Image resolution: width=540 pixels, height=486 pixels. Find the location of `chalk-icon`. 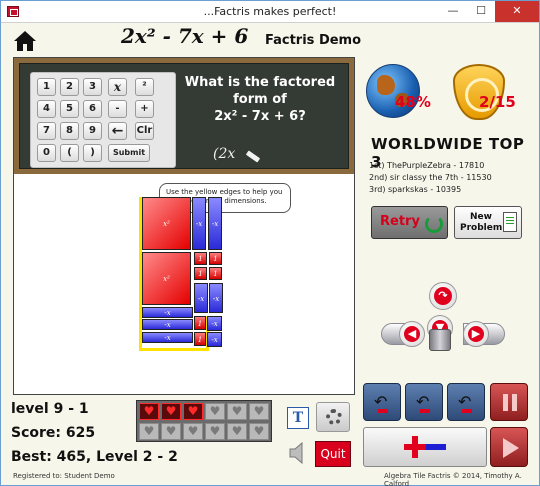

chalk-icon is located at coordinates (253, 156).